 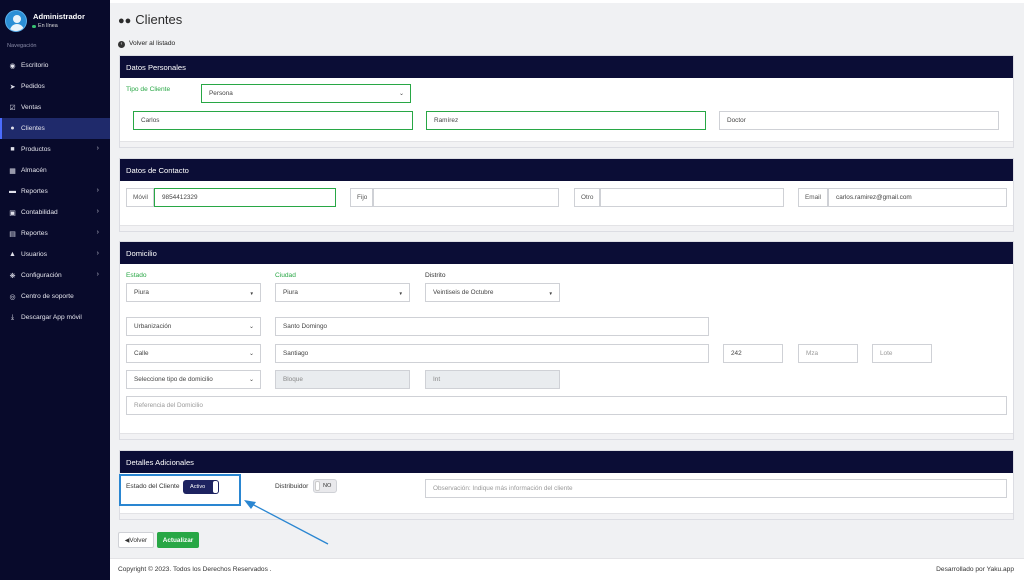 I want to click on sidebar-item-pedidos: ➤ Pedidos, so click(x=55, y=86).